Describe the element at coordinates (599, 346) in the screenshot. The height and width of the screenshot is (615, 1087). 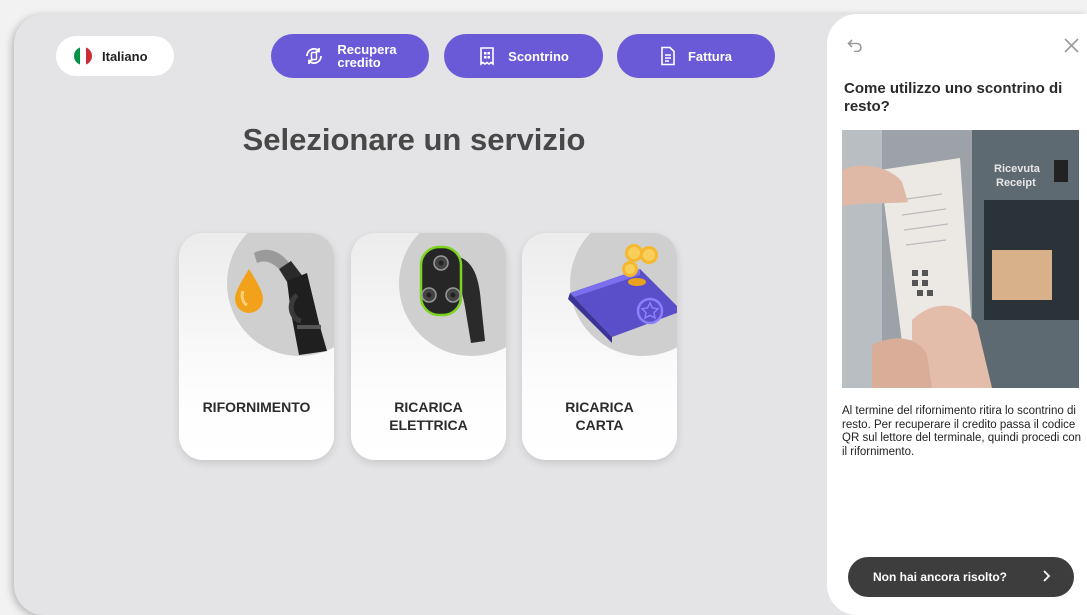
I see `service-card-card-topup: RICARICA CARTA` at that location.